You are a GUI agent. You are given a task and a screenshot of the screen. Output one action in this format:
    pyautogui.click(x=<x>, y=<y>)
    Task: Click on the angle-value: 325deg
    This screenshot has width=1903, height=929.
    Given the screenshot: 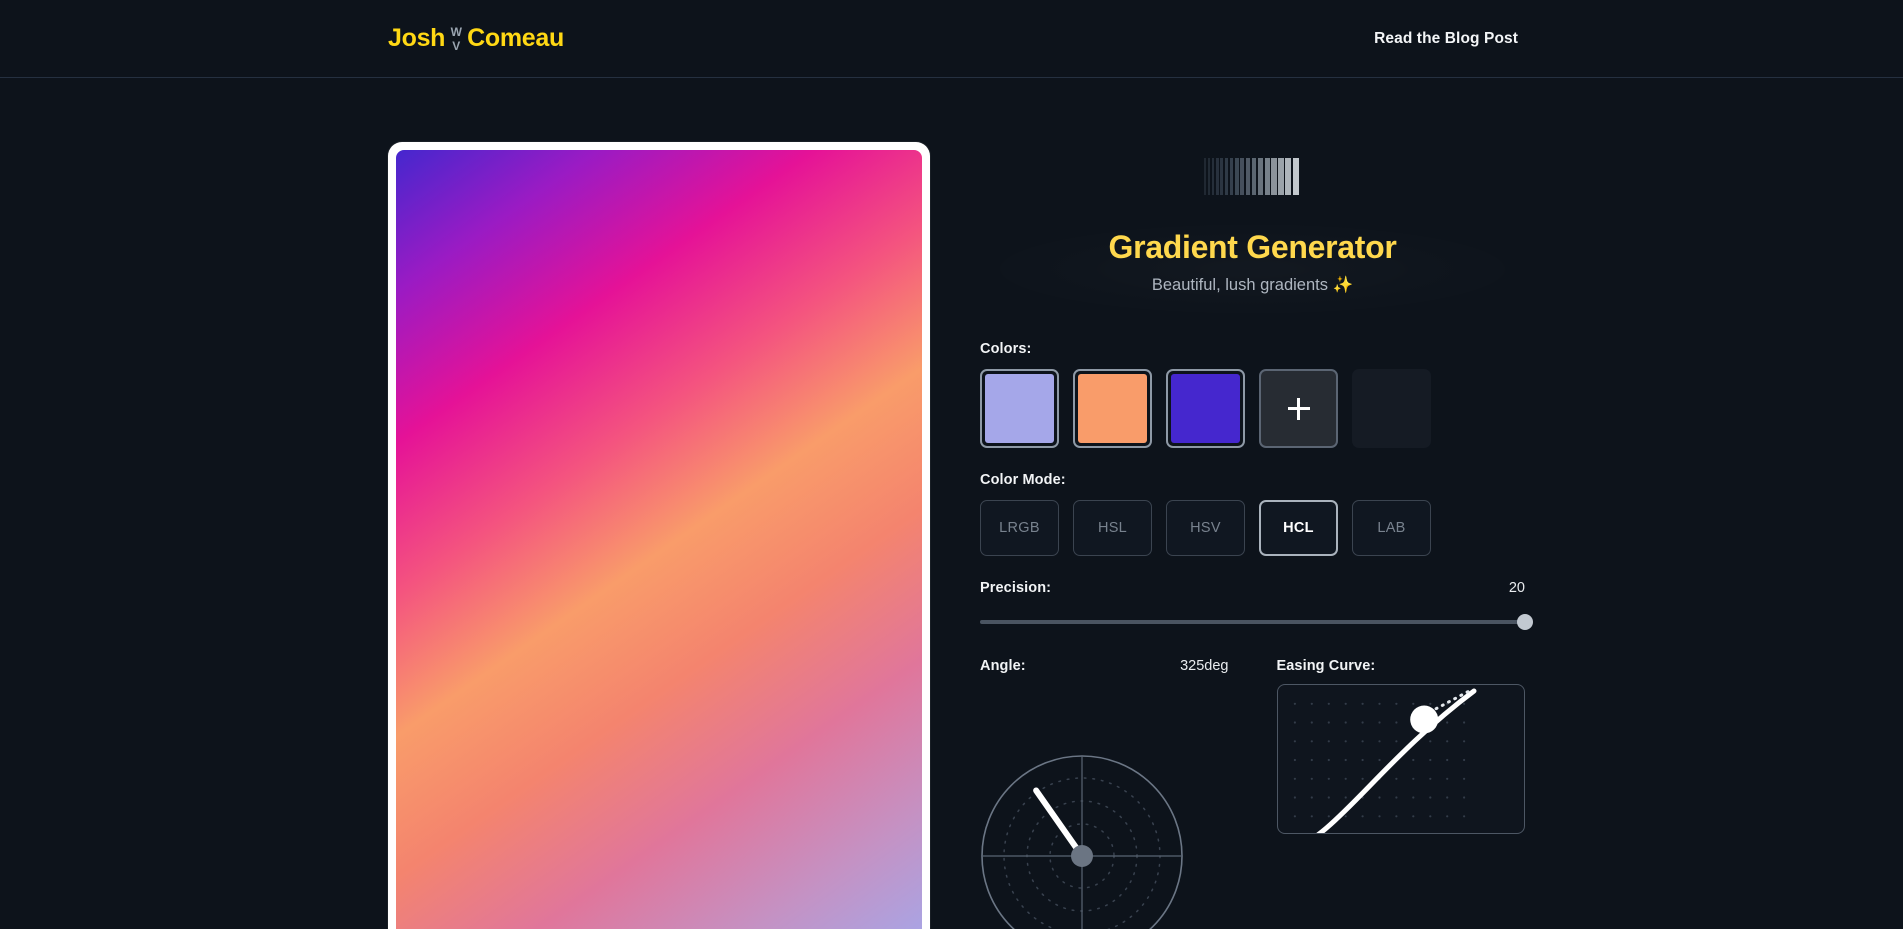 What is the action you would take?
    pyautogui.click(x=1204, y=666)
    